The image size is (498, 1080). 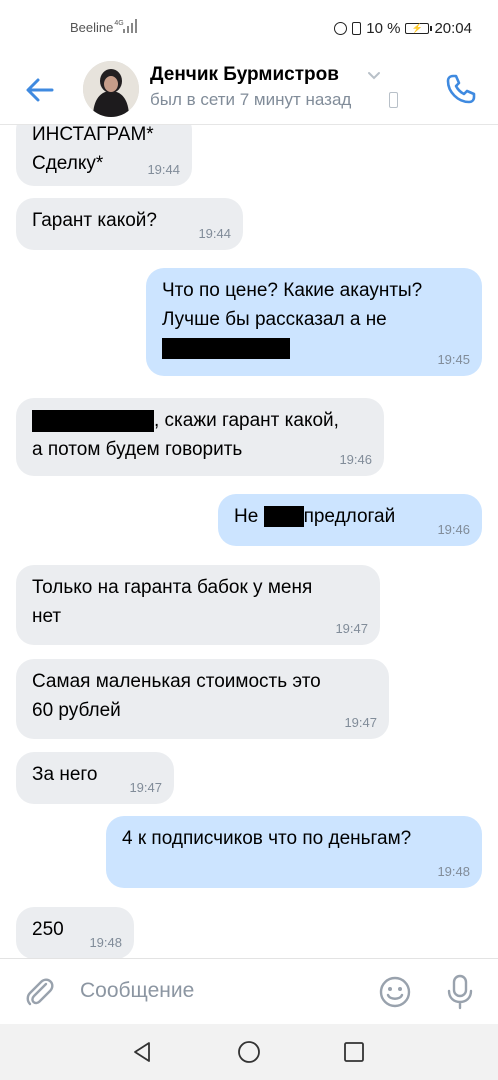 I want to click on battery-charging-icon: ⚡, so click(x=419, y=28).